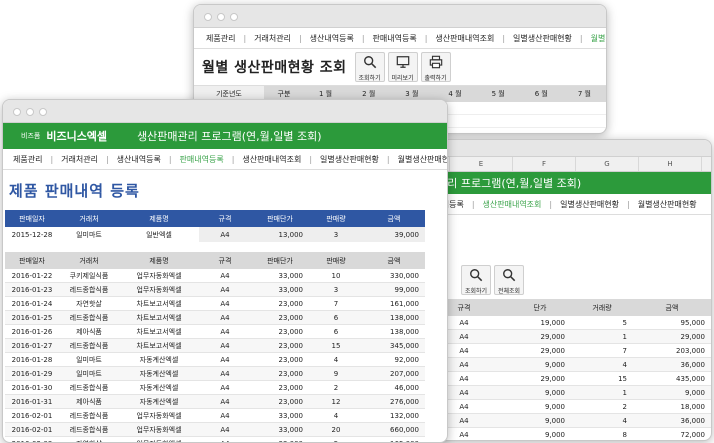 This screenshot has width=714, height=443. I want to click on front-banner-title: 생산판매관리 프로그램(연,월,일별 조회), so click(229, 136).